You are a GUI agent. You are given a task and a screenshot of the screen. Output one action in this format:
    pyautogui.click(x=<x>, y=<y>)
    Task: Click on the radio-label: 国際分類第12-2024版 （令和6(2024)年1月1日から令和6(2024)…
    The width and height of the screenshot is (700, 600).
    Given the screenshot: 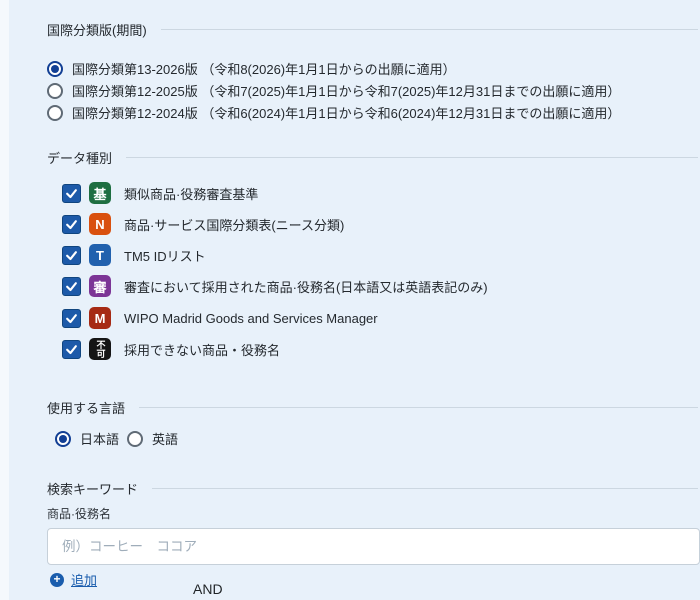 What is the action you would take?
    pyautogui.click(x=346, y=113)
    